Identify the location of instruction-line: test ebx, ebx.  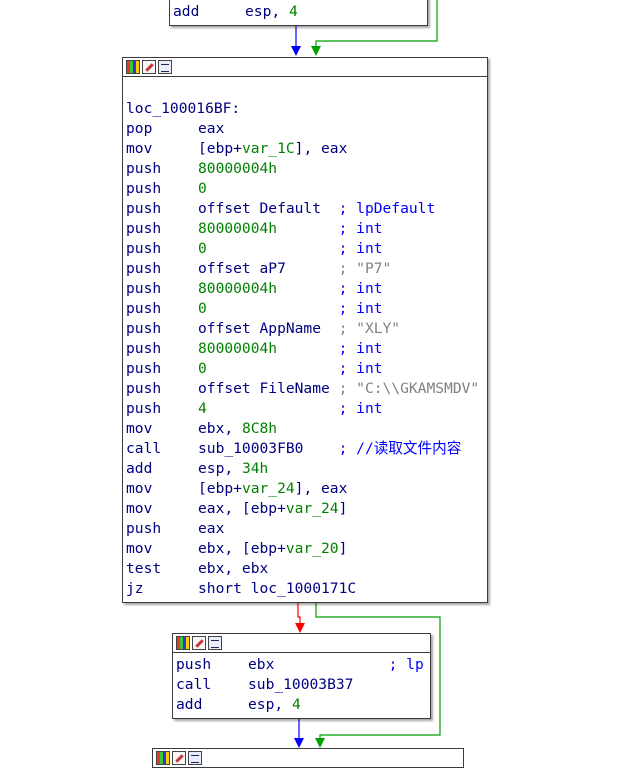
(306, 569).